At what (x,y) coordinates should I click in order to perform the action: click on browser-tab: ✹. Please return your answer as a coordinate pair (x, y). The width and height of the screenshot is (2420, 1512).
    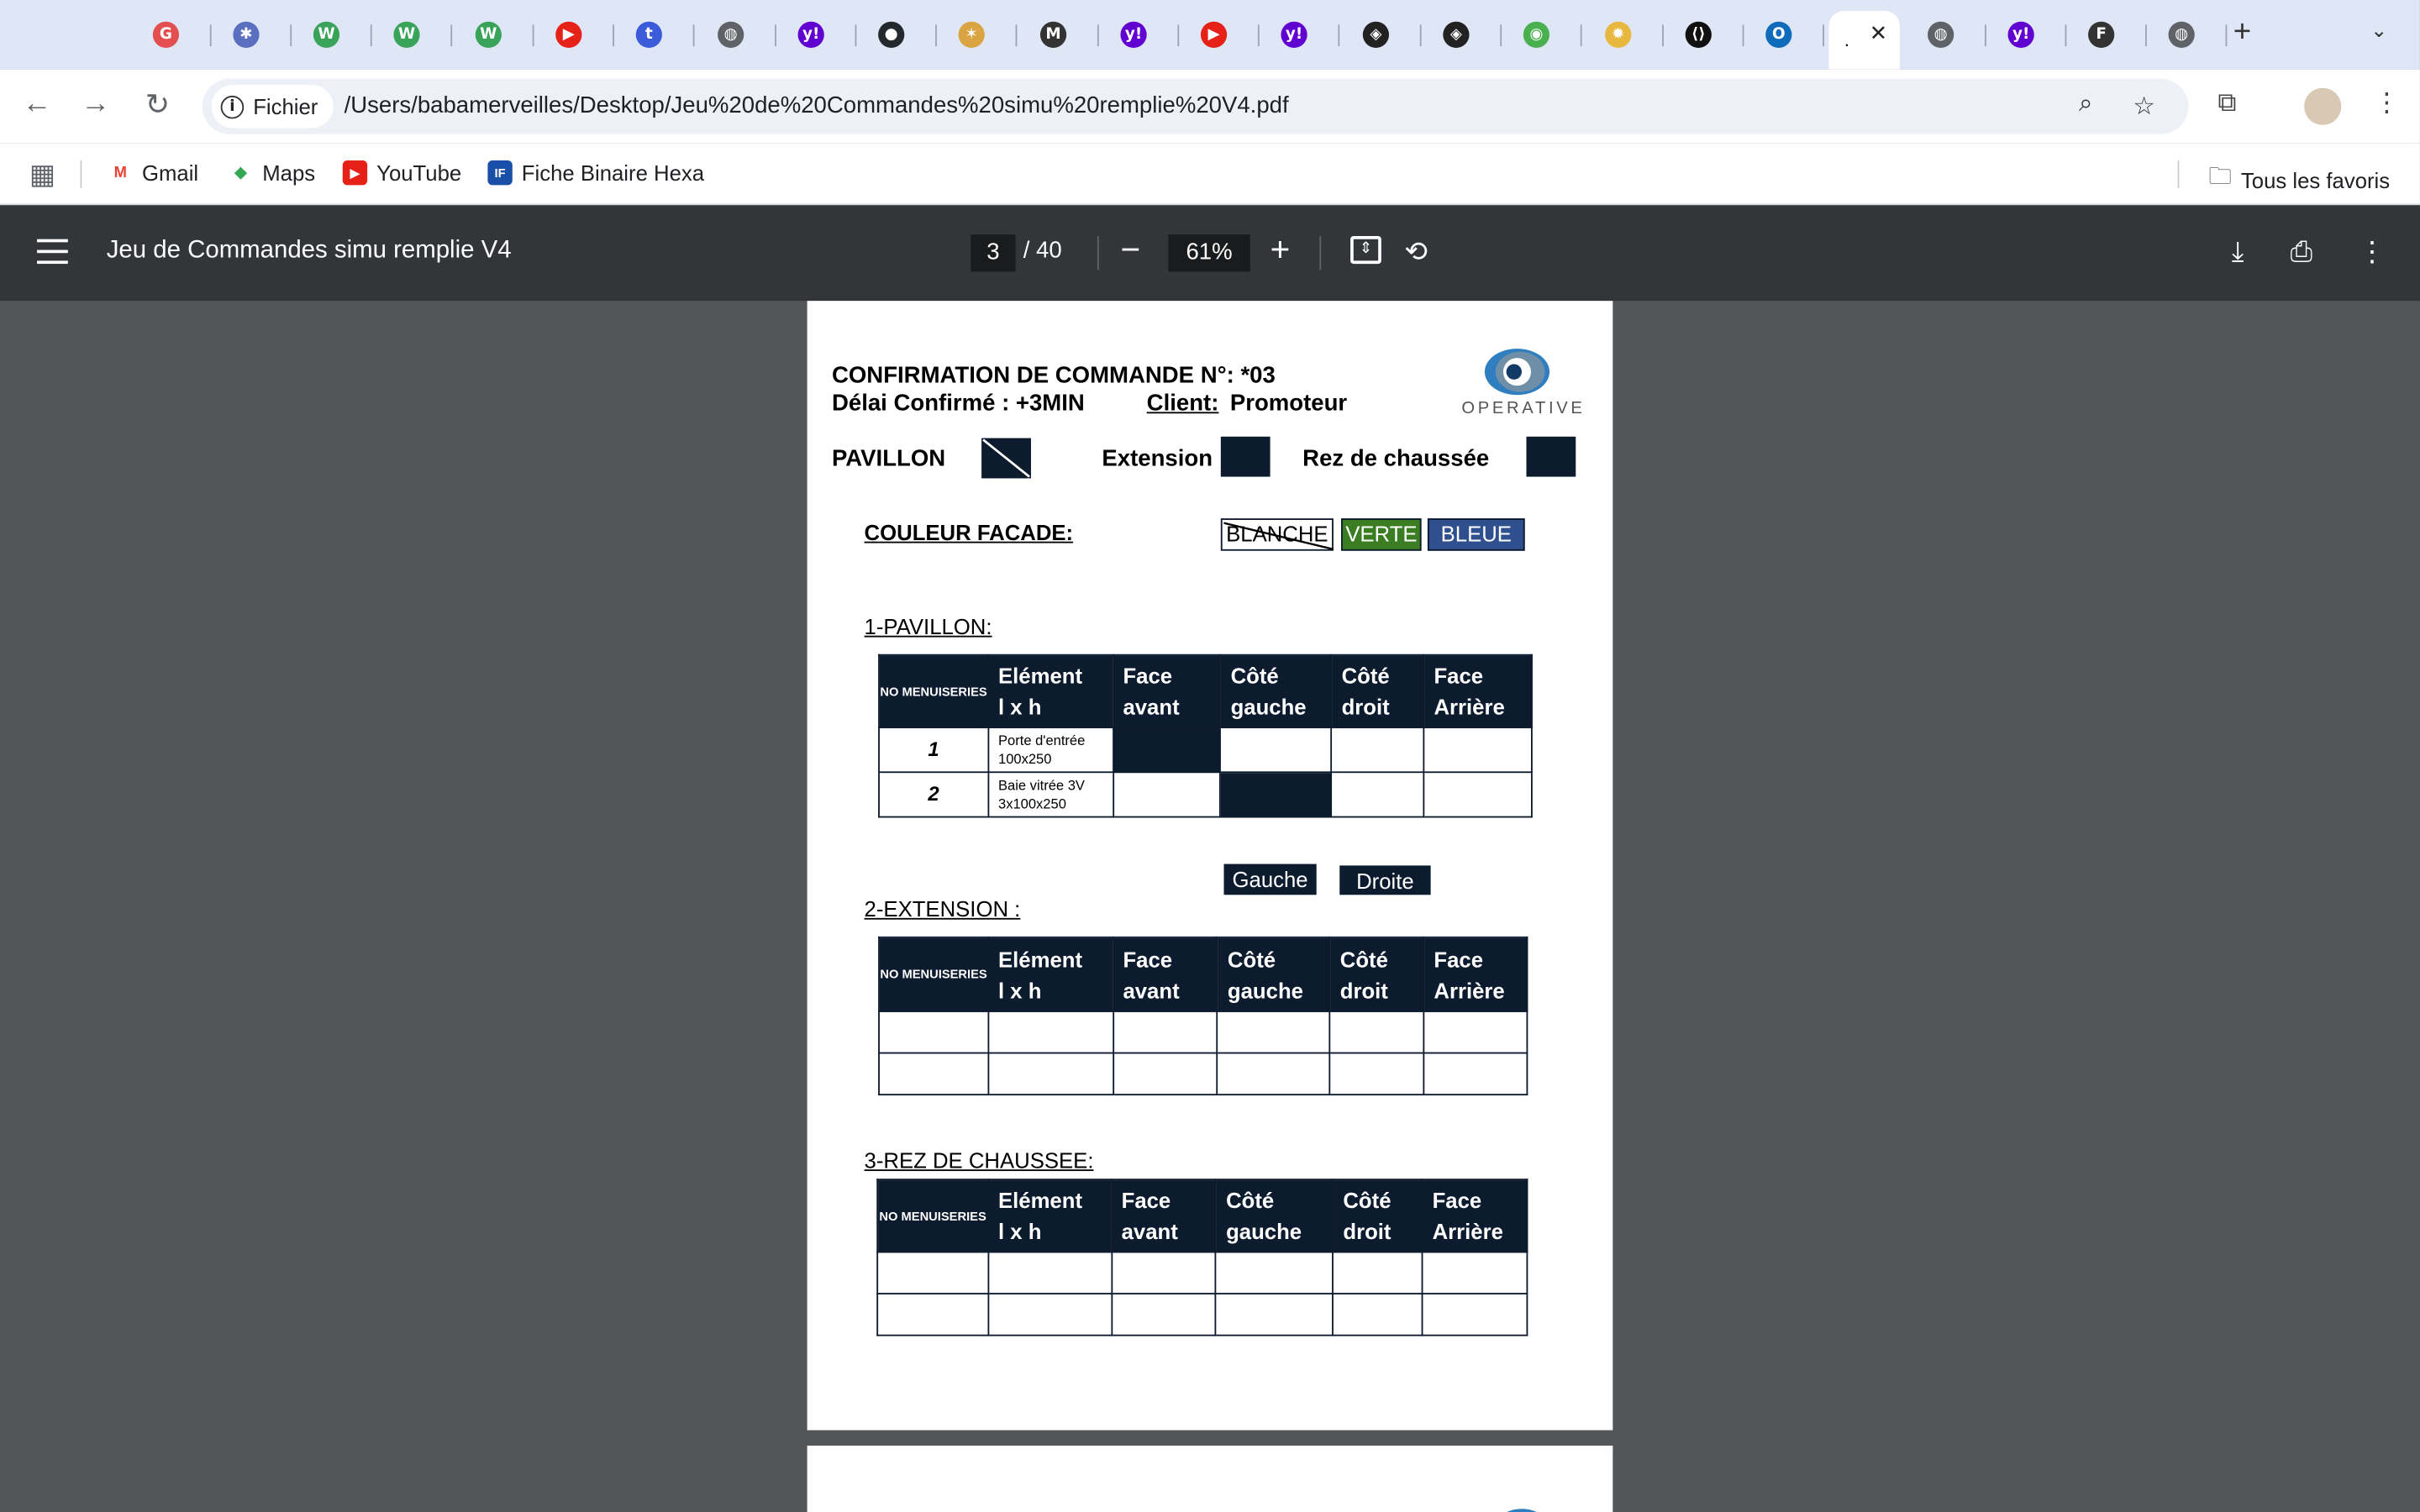
    Looking at the image, I should click on (1627, 35).